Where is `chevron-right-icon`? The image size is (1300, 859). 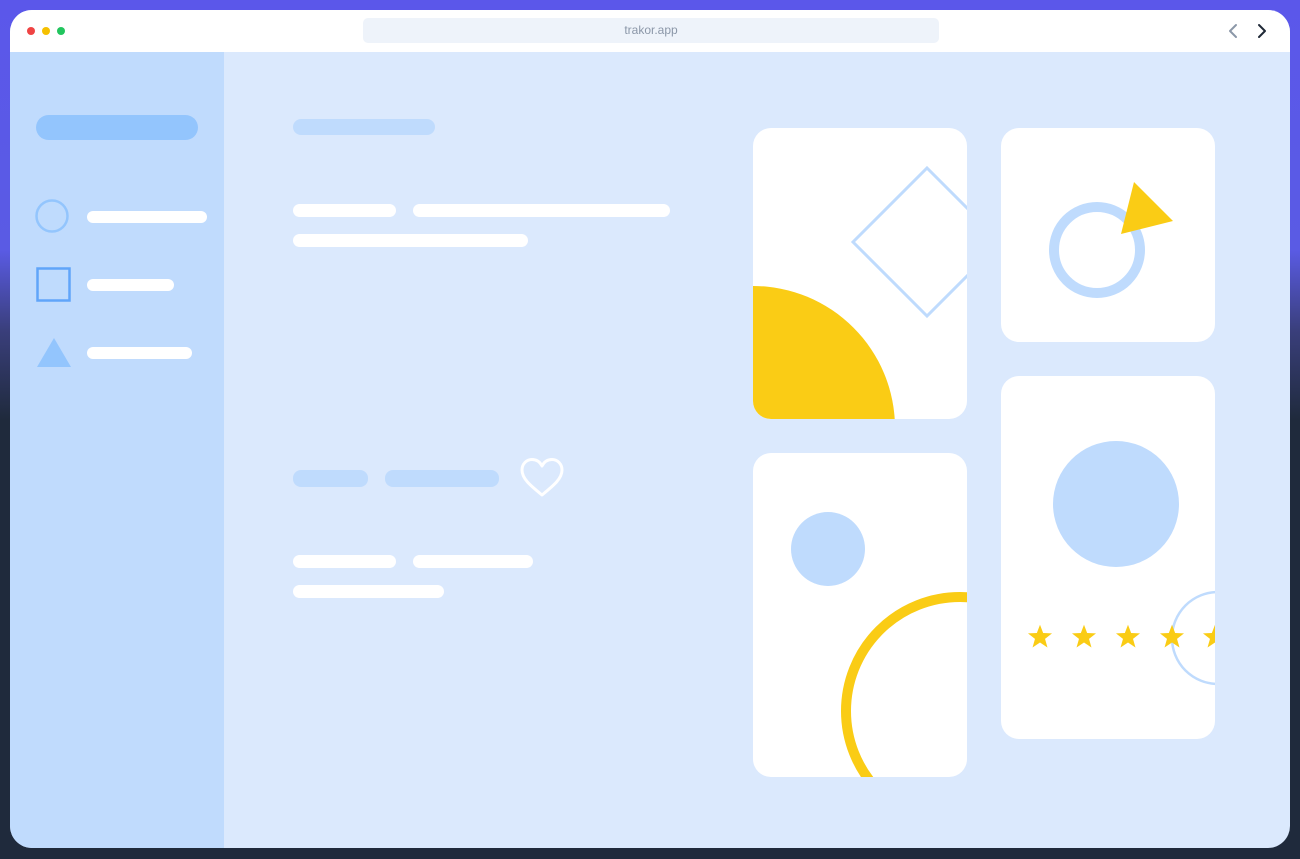 chevron-right-icon is located at coordinates (1262, 31).